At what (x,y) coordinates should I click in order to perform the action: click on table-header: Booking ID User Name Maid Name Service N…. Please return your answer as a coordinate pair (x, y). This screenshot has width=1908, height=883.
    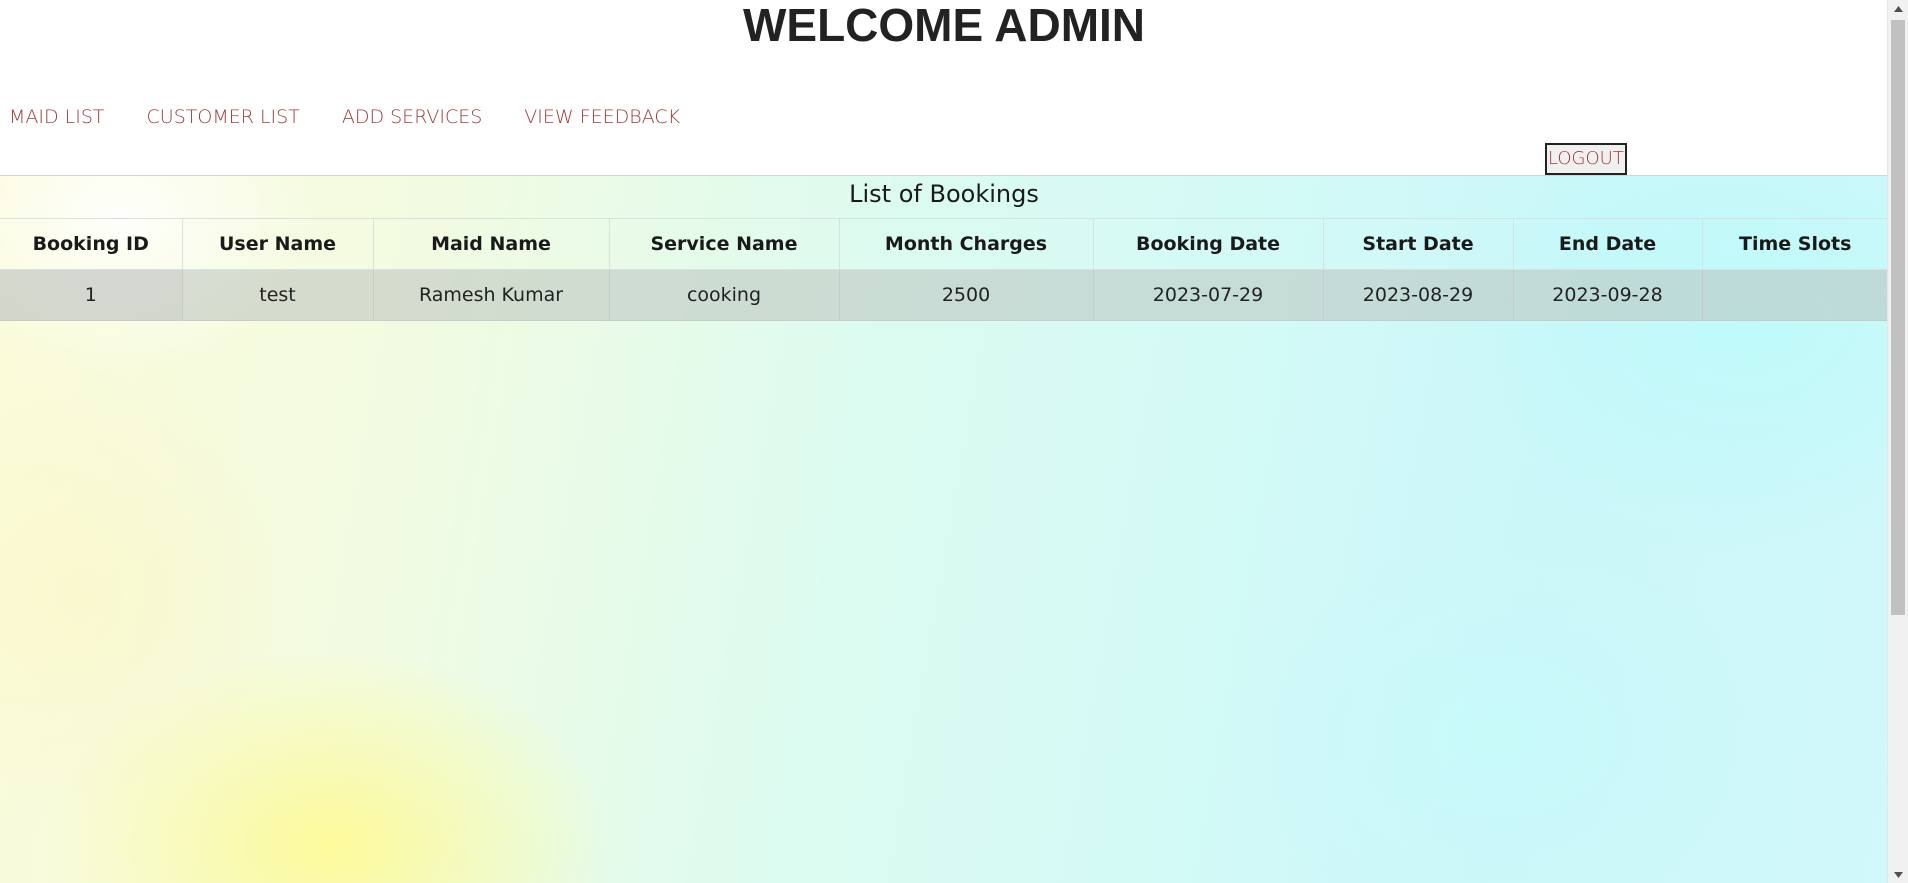
    Looking at the image, I should click on (944, 244).